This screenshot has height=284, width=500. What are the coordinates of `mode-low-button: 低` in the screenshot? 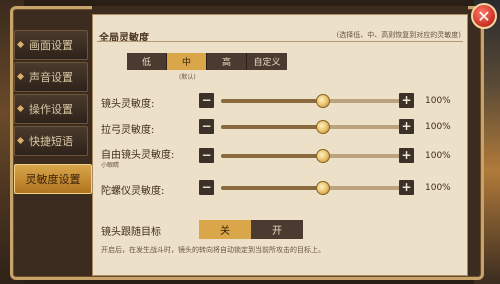 It's located at (147, 61).